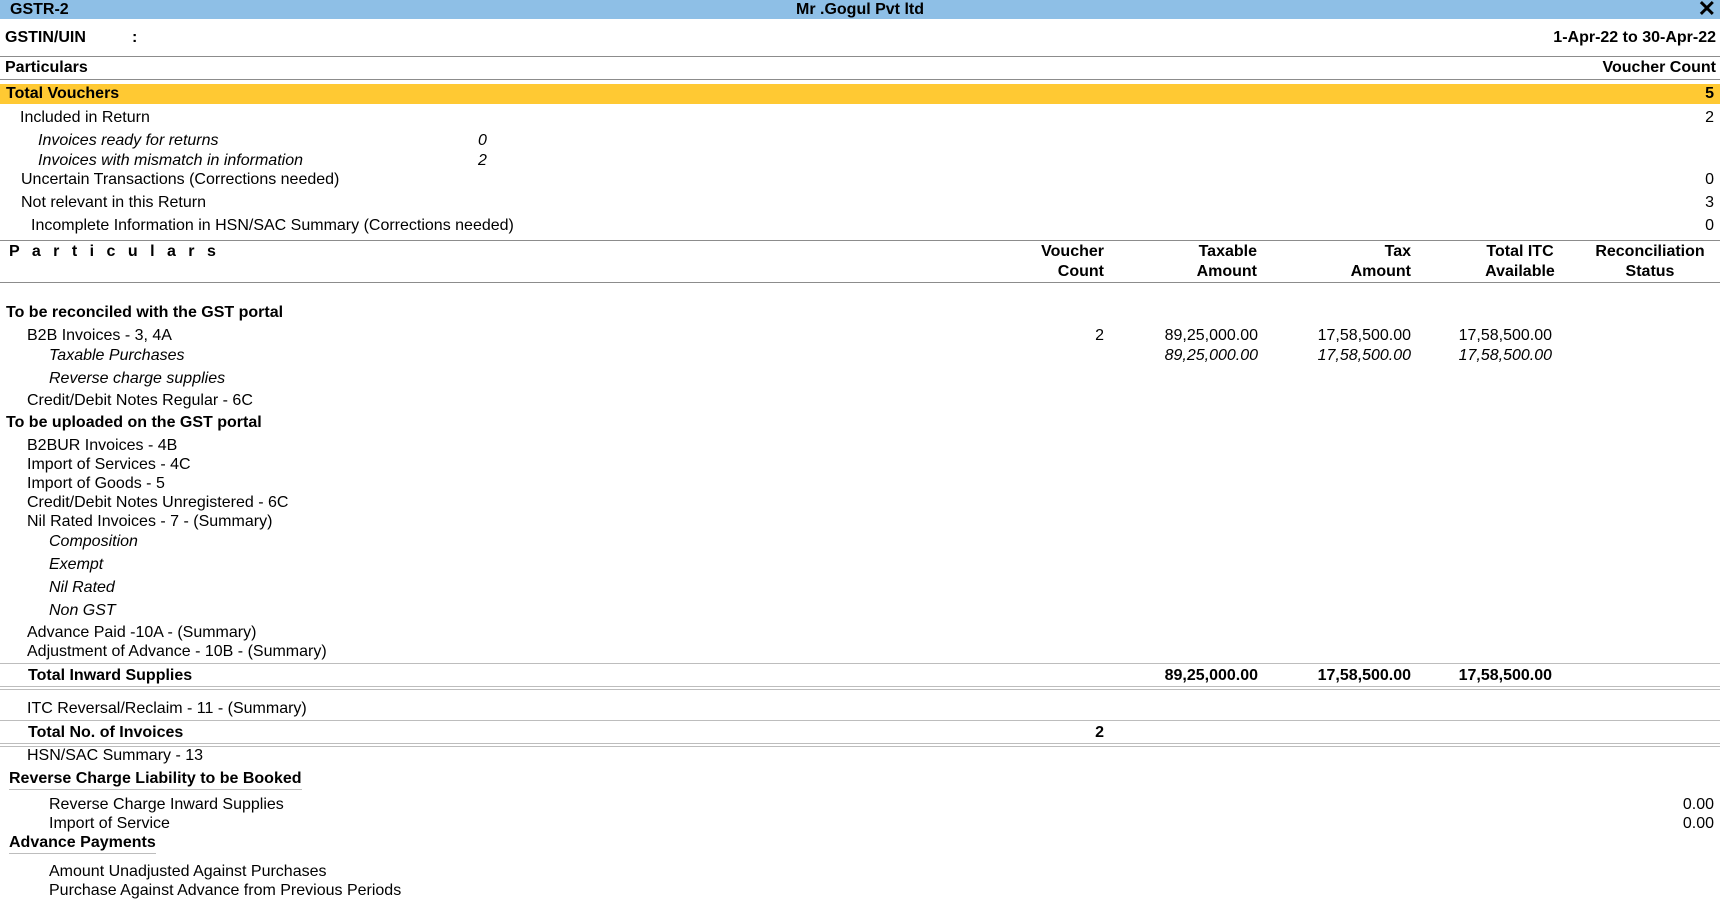  Describe the element at coordinates (860, 94) in the screenshot. I see `total-vouchers-row` at that location.